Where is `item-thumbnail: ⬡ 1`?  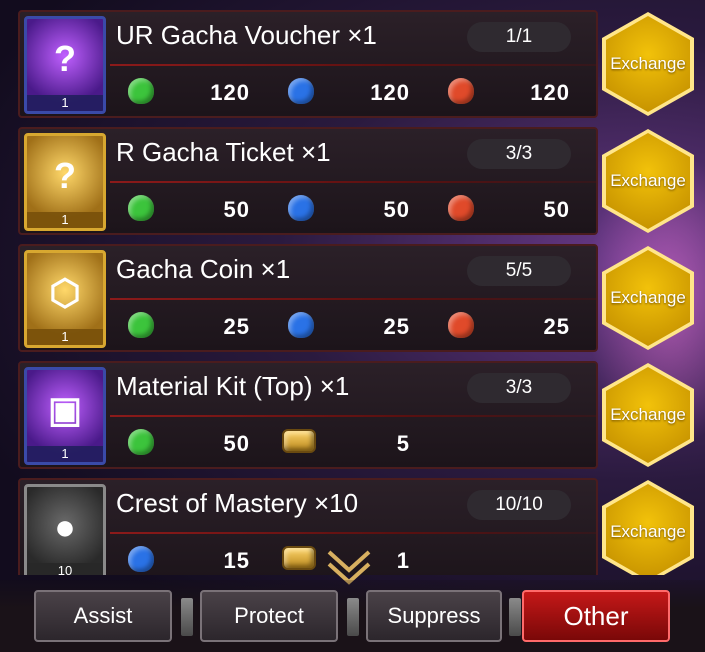
item-thumbnail: ⬡ 1 is located at coordinates (65, 299).